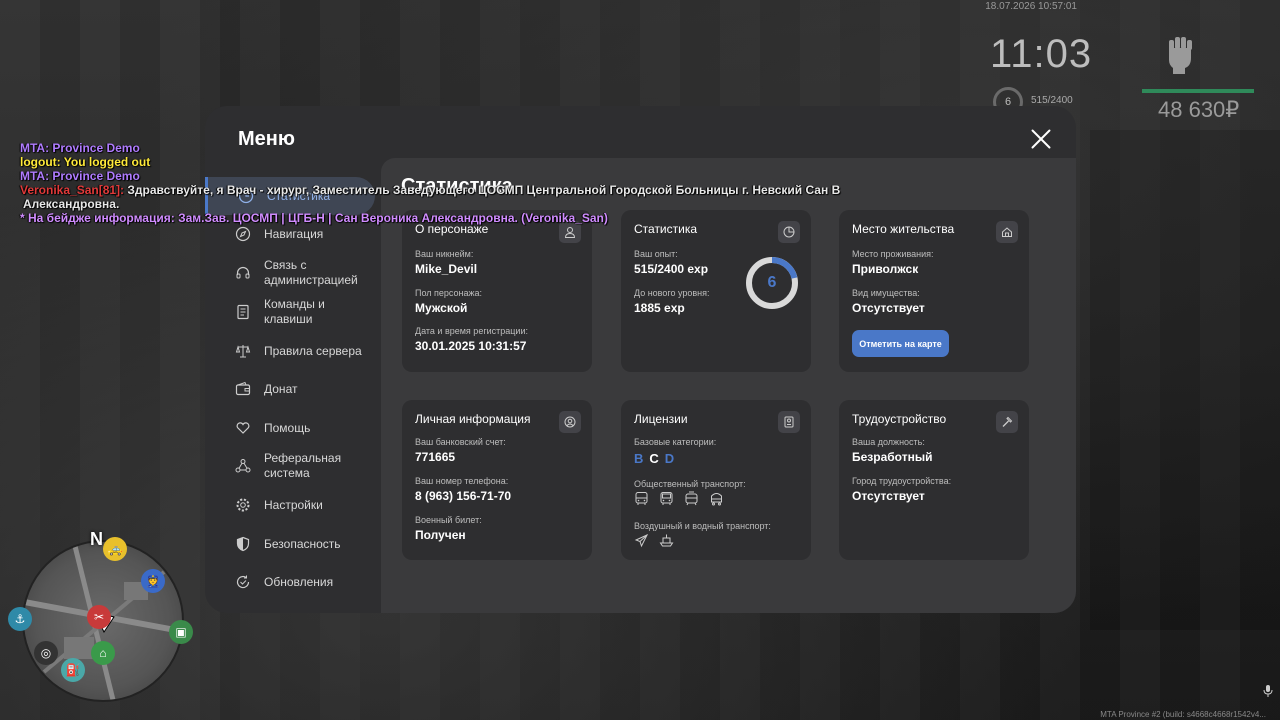 The image size is (1280, 720). Describe the element at coordinates (672, 293) in the screenshot. I see `field-label: До нового уровня:` at that location.